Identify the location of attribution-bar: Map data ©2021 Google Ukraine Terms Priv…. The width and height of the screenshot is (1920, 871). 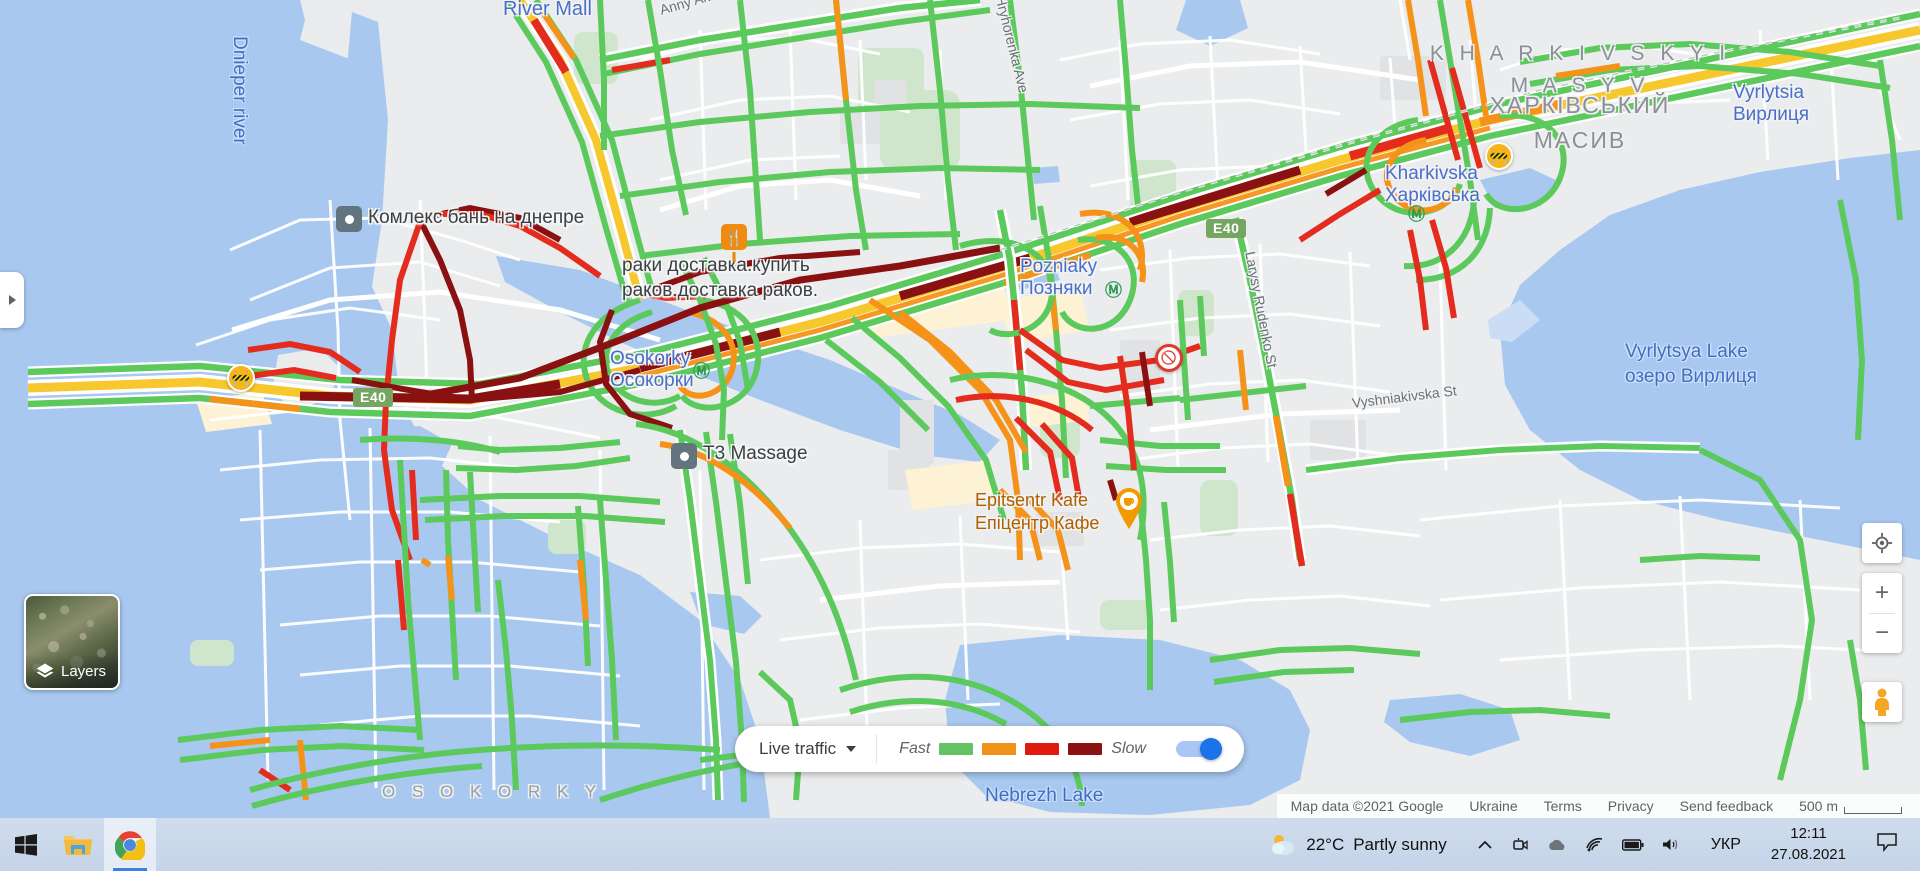
(1598, 806).